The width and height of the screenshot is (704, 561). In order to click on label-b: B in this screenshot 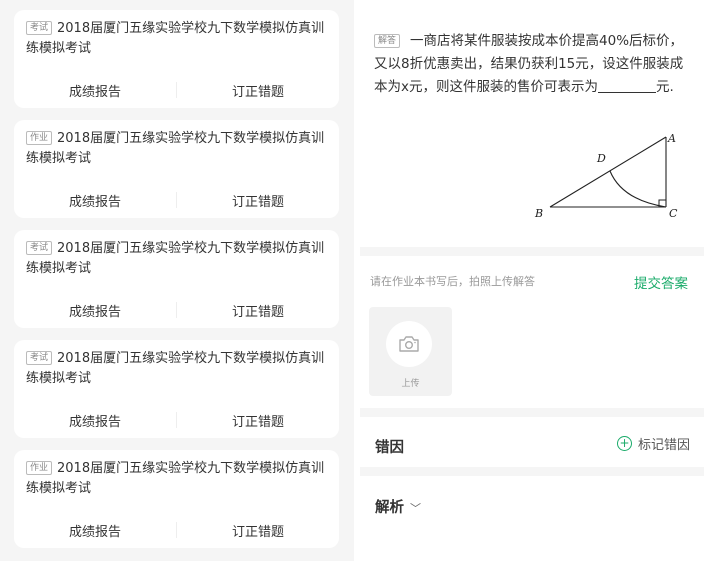, I will do `click(538, 213)`.